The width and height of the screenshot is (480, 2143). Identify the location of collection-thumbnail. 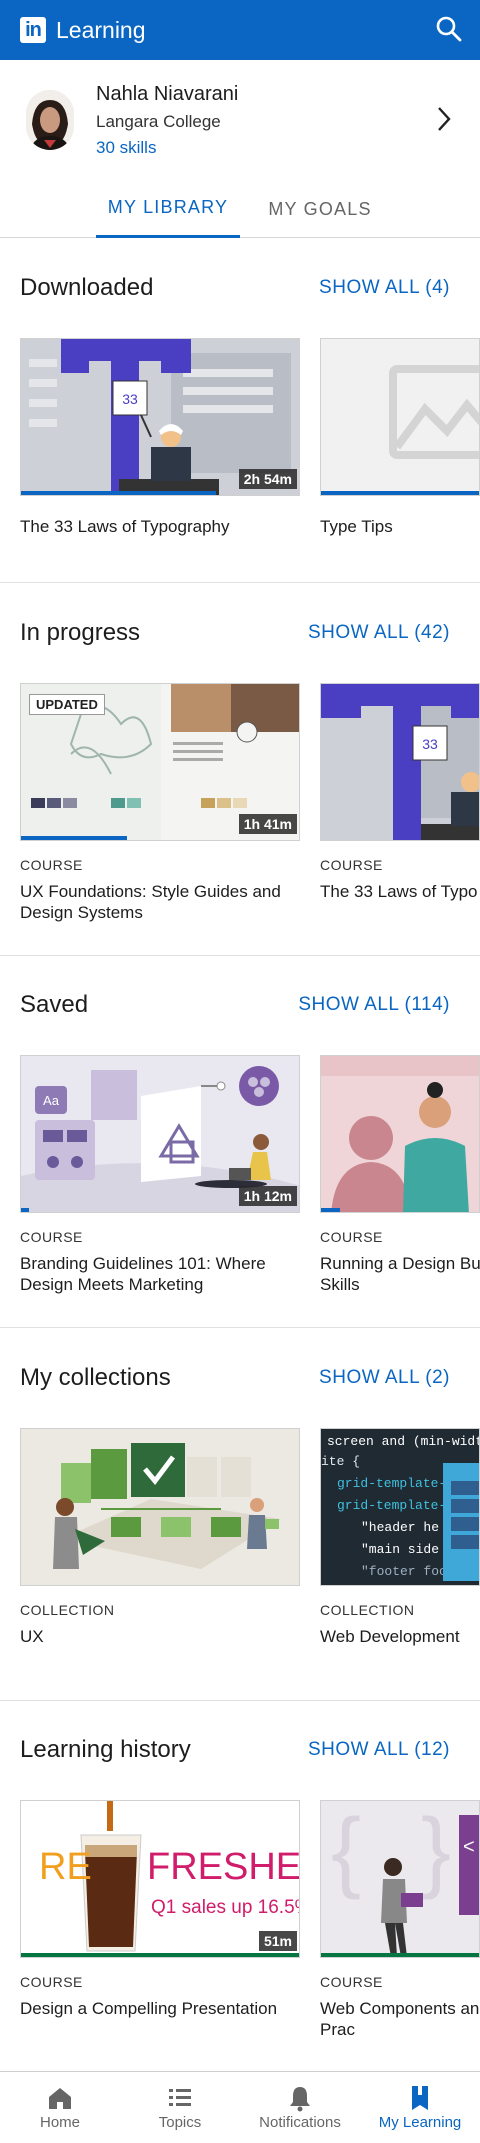
(160, 1507).